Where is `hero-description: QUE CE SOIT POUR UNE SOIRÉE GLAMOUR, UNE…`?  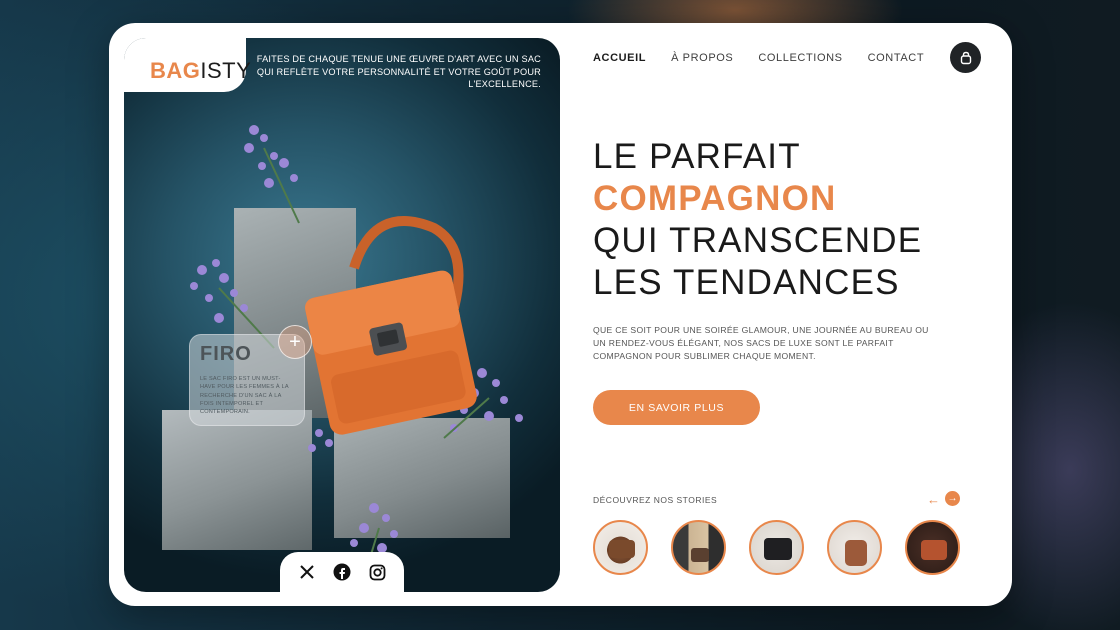 hero-description: QUE CE SOIT POUR UNE SOIRÉE GLAMOUR, UNE… is located at coordinates (761, 343).